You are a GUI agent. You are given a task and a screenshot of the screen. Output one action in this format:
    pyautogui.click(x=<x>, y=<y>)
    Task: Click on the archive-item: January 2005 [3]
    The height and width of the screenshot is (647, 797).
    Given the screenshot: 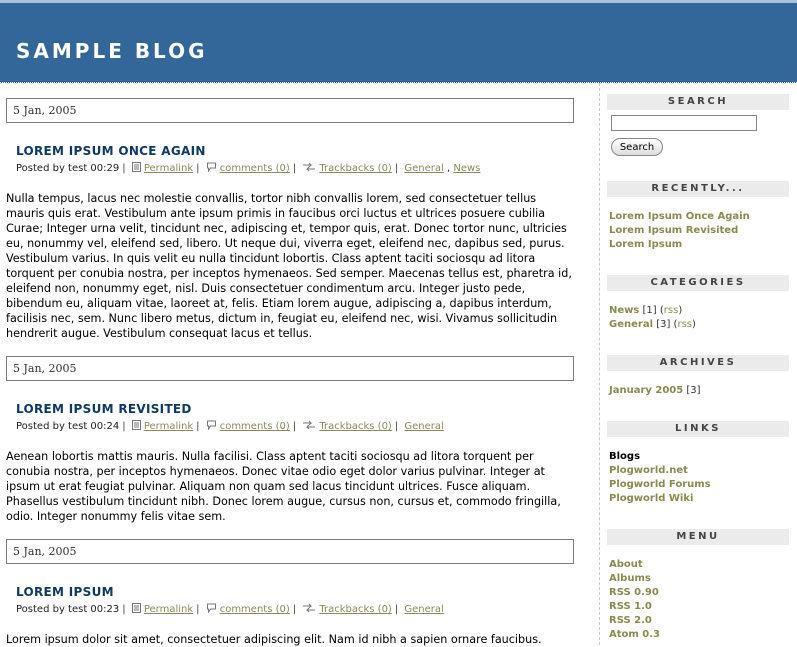 What is the action you would take?
    pyautogui.click(x=655, y=391)
    